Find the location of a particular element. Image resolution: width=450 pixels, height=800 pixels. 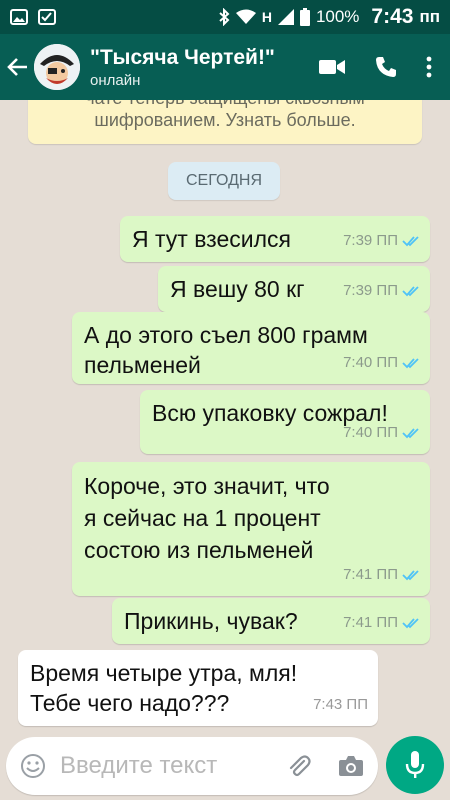

voice-record-button is located at coordinates (415, 765).